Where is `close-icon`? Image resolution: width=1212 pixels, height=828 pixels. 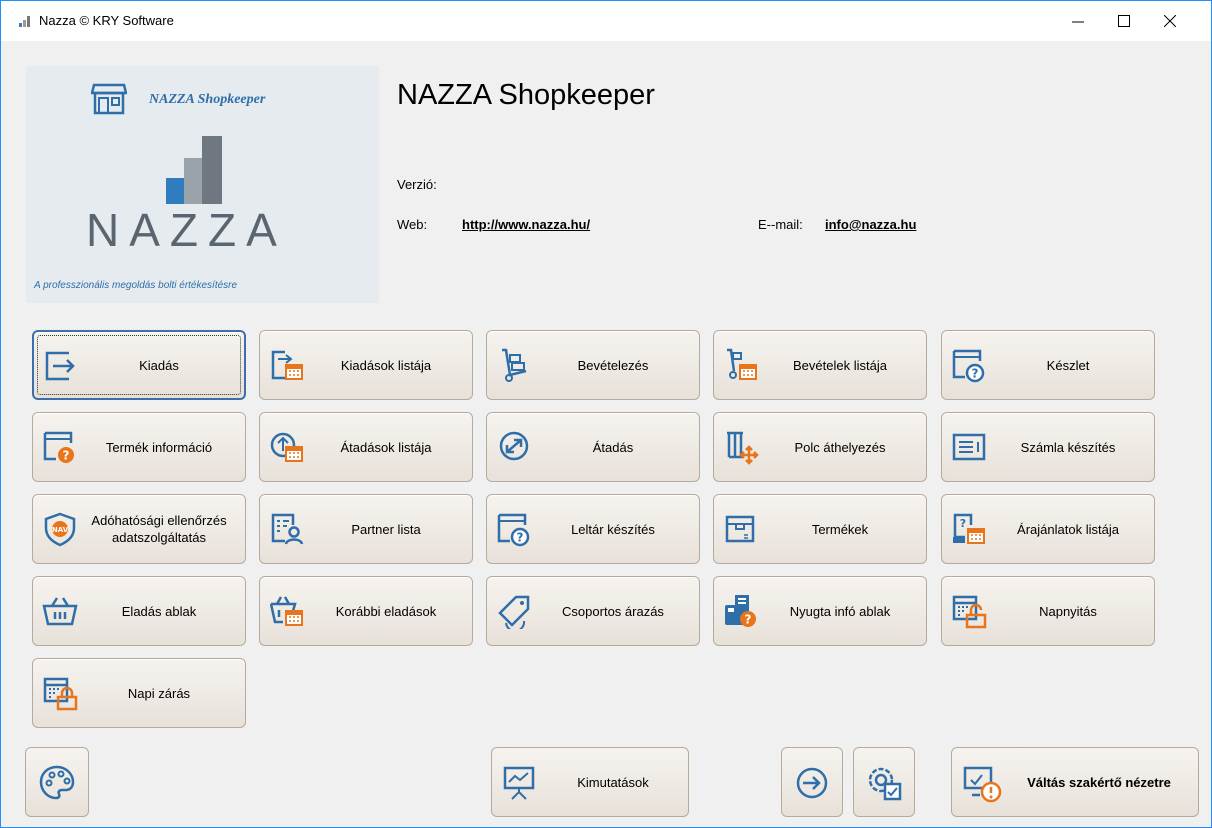
close-icon is located at coordinates (1170, 21).